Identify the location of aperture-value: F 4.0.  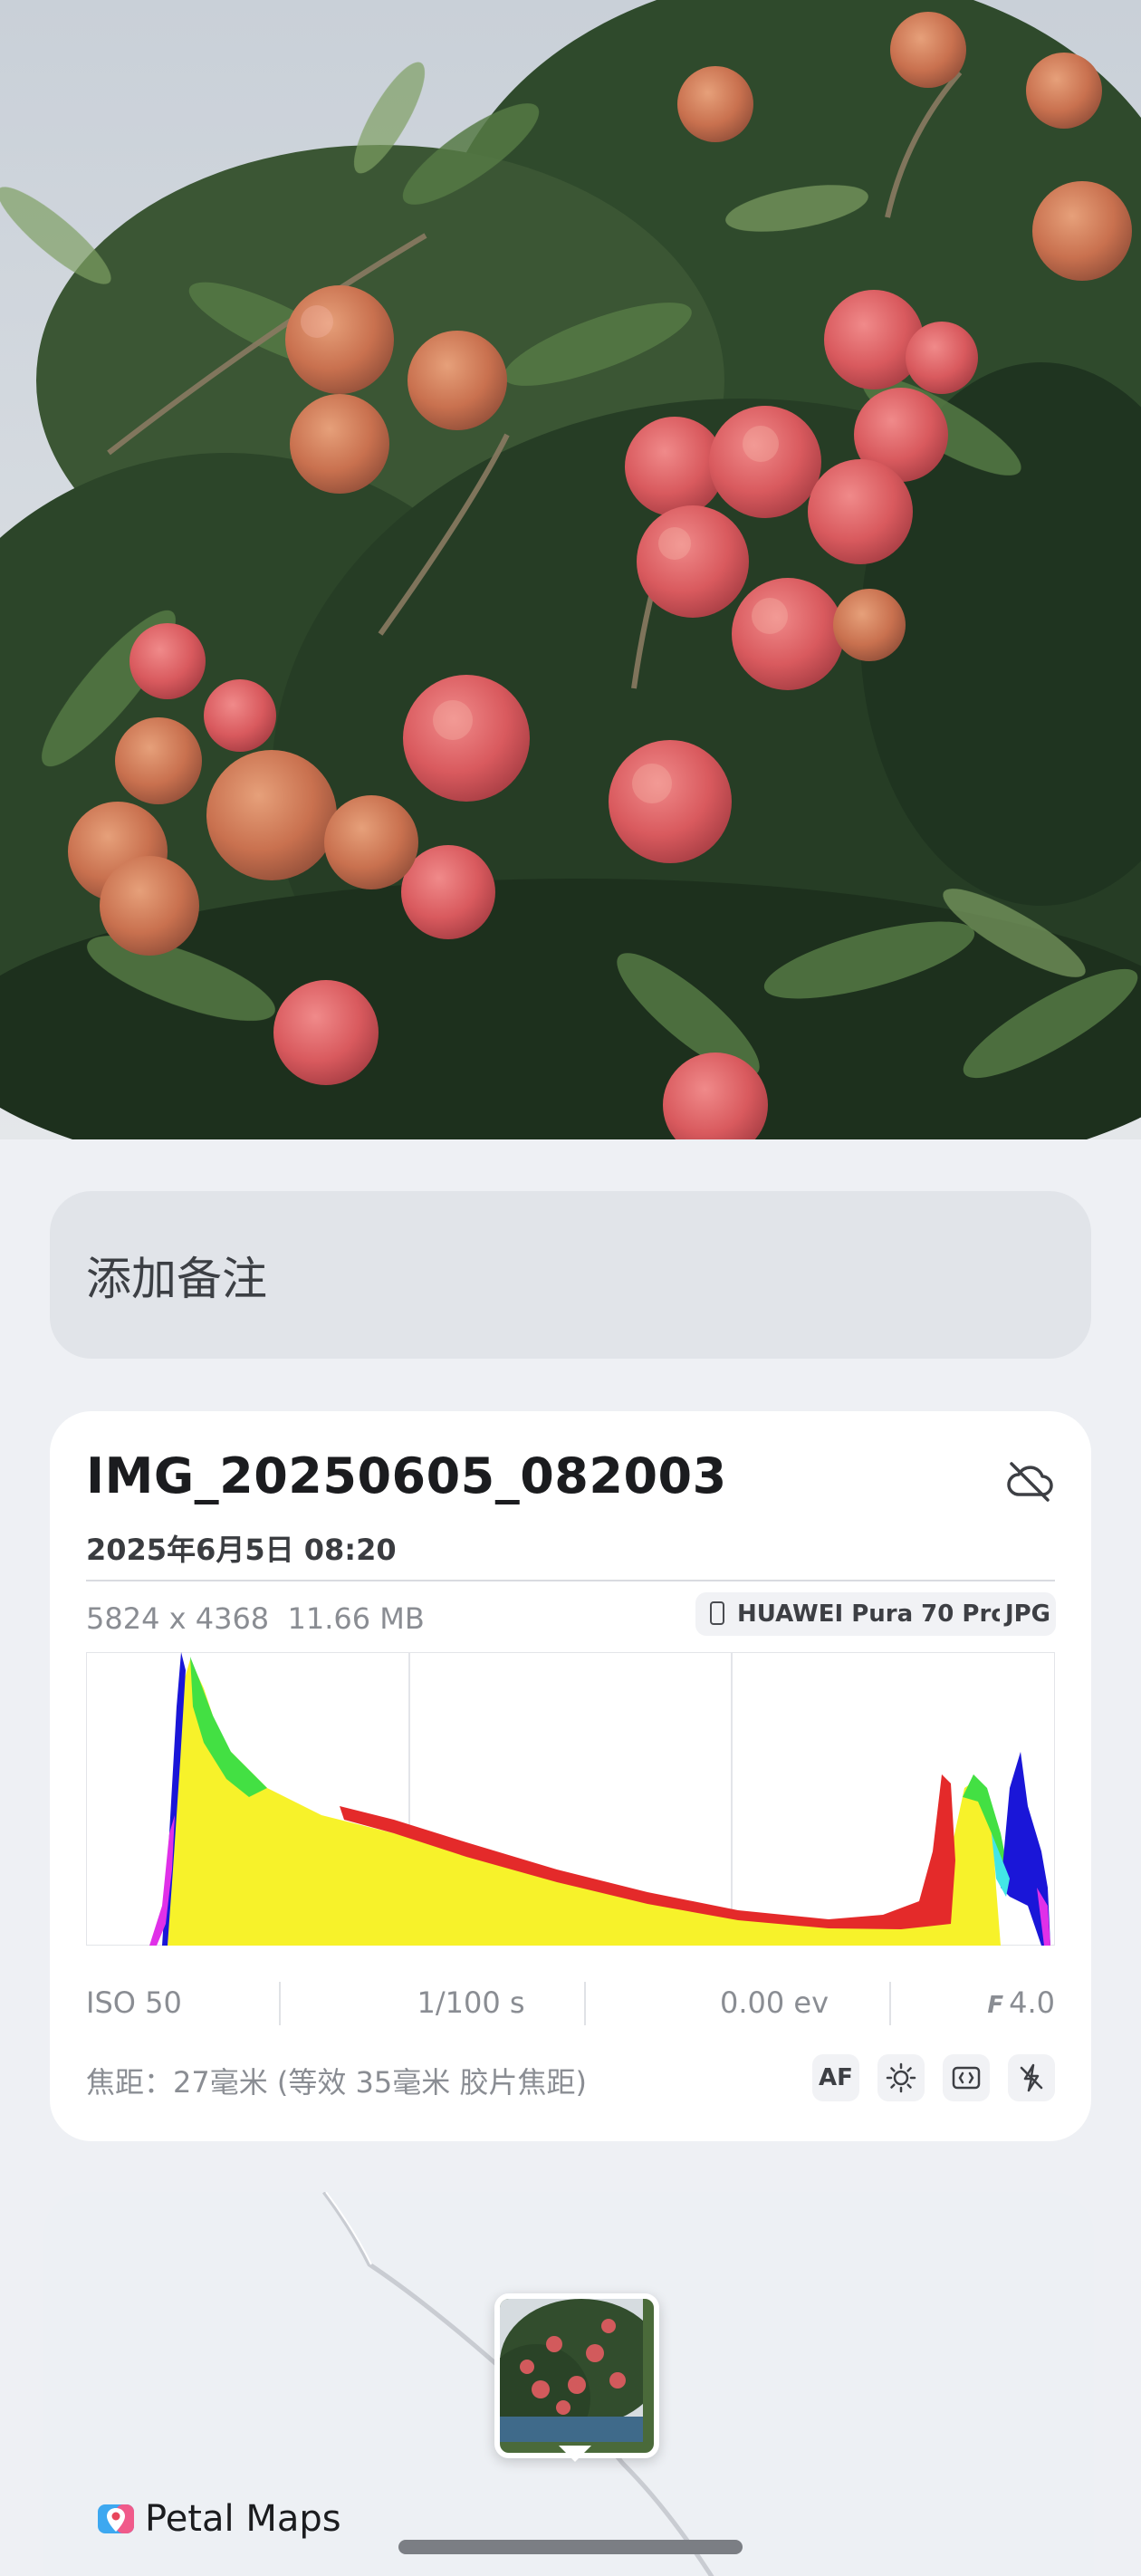
(1021, 2002).